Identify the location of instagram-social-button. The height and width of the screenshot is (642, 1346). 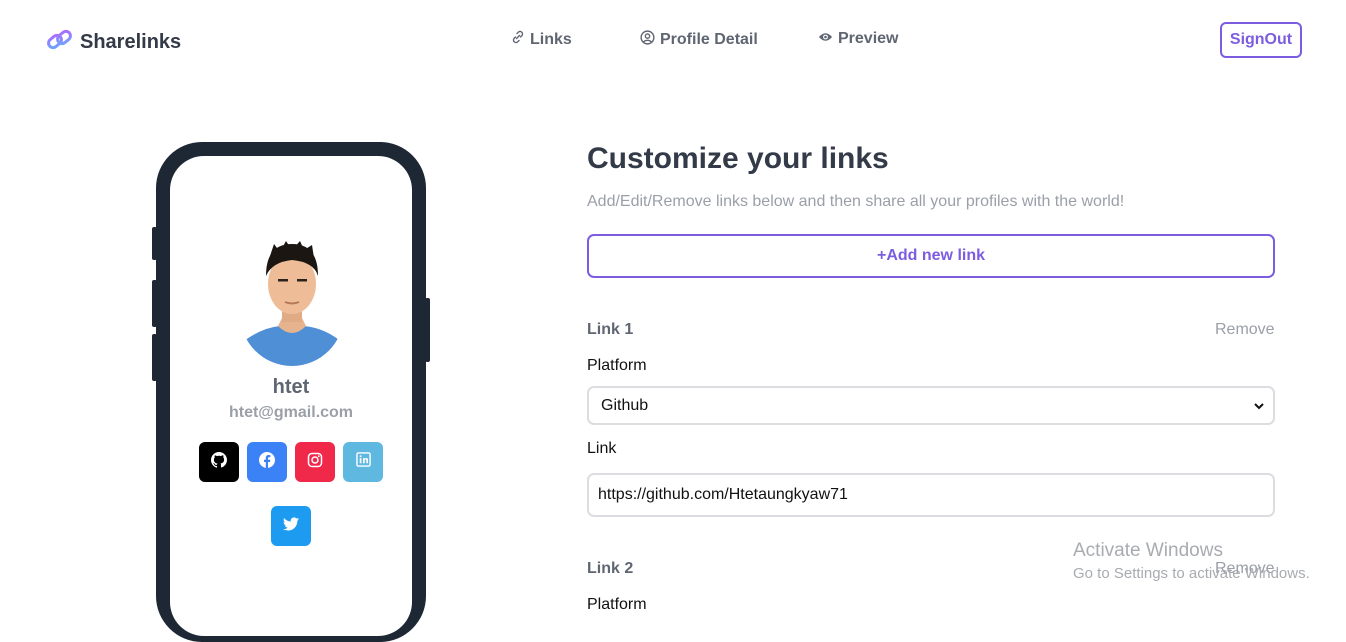
(315, 462).